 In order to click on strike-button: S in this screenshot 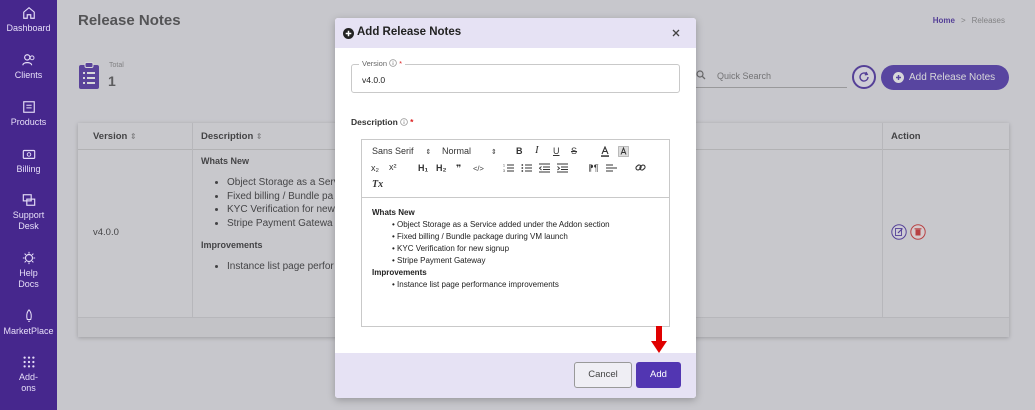, I will do `click(574, 151)`.